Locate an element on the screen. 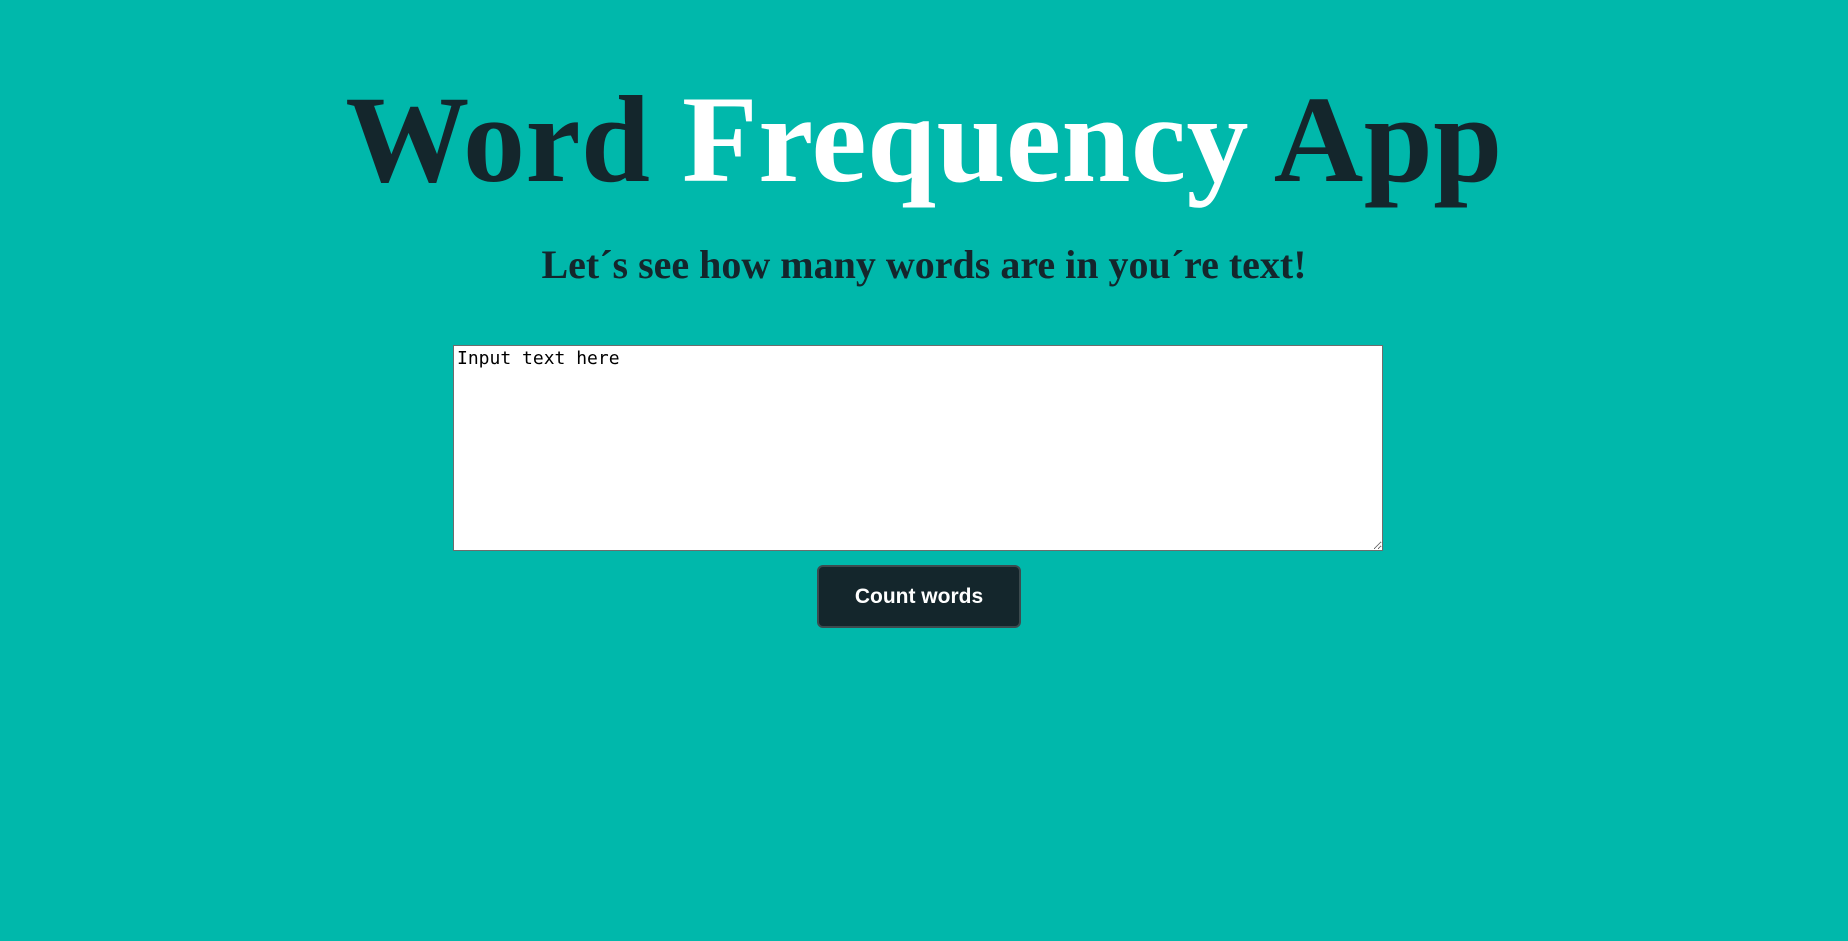 The width and height of the screenshot is (1848, 941). text-input-area is located at coordinates (918, 448).